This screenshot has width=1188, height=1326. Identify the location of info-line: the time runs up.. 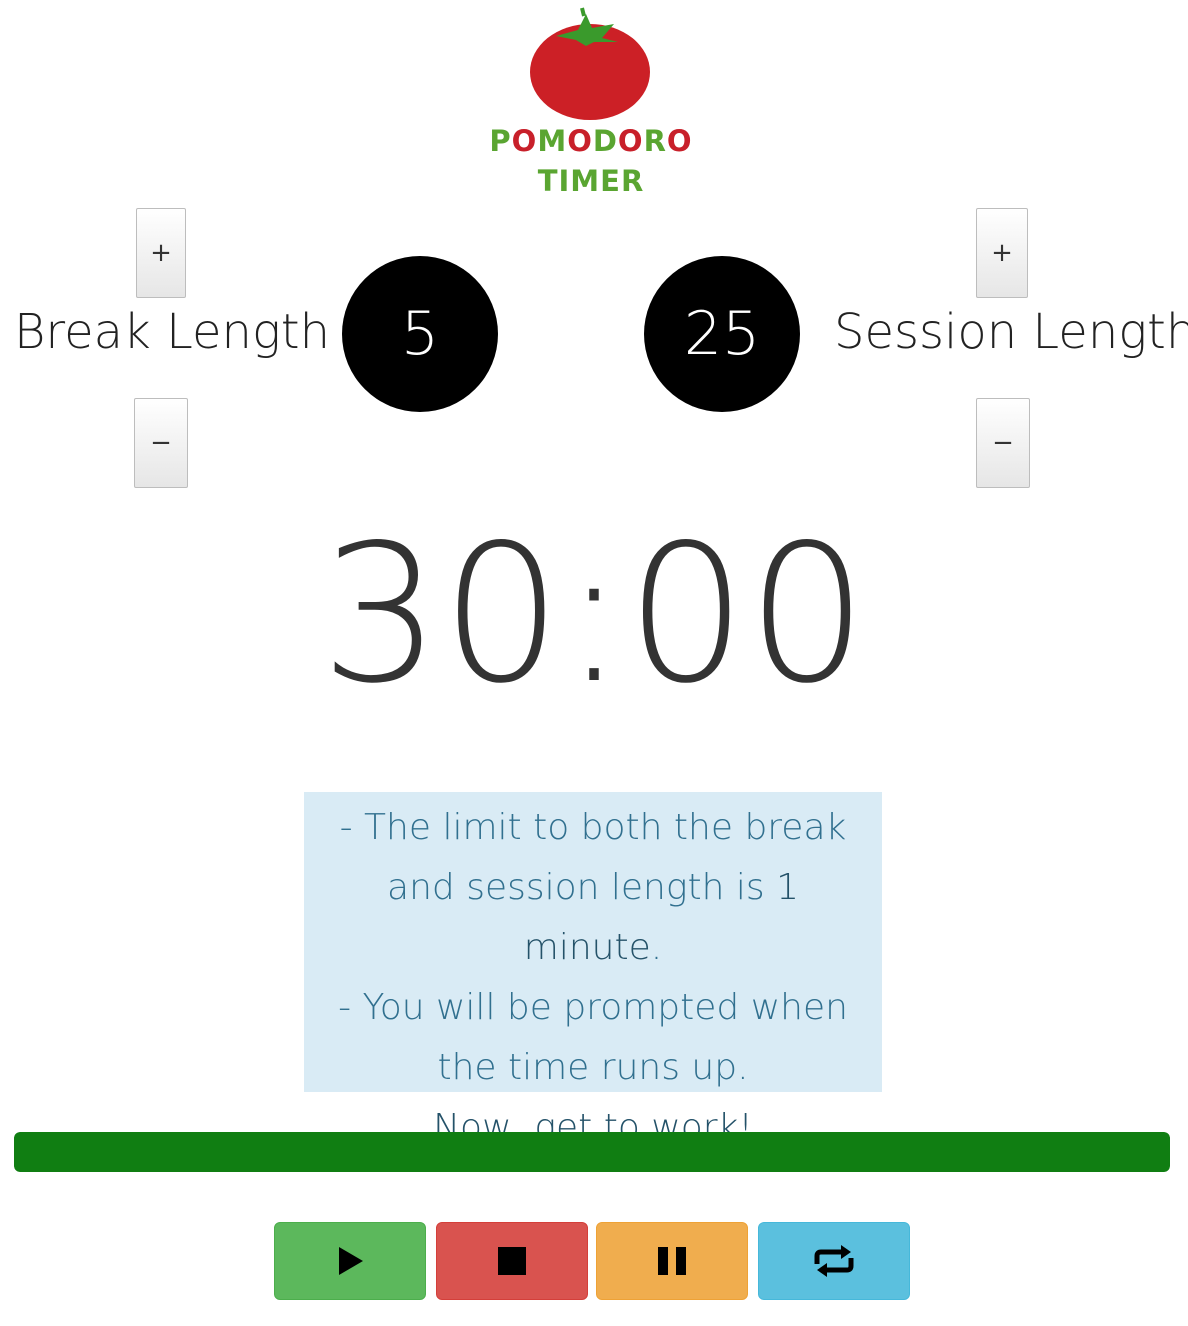
(593, 1067).